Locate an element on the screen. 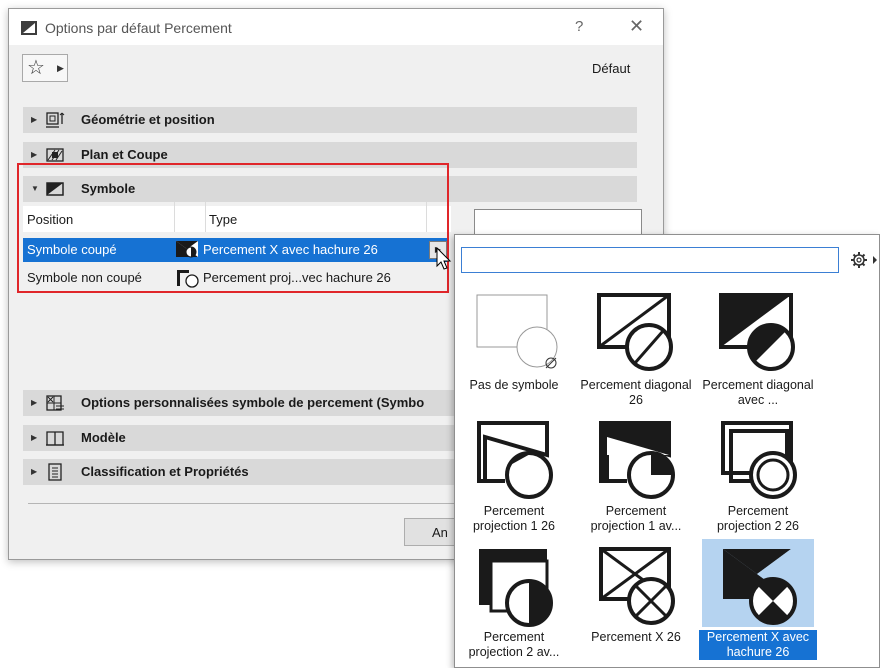 The image size is (880, 668). symbol-option-projection-2: Percement projection 2 26 is located at coordinates (758, 475).